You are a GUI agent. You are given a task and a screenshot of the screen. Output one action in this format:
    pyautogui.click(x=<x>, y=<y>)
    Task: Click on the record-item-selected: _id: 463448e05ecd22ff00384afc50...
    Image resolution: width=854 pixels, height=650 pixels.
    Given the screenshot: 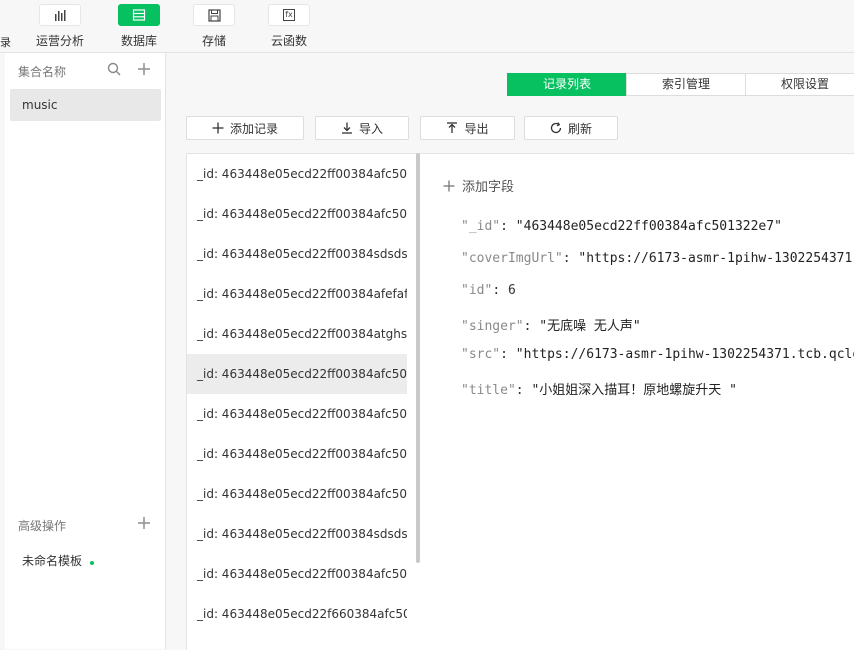 What is the action you would take?
    pyautogui.click(x=297, y=374)
    